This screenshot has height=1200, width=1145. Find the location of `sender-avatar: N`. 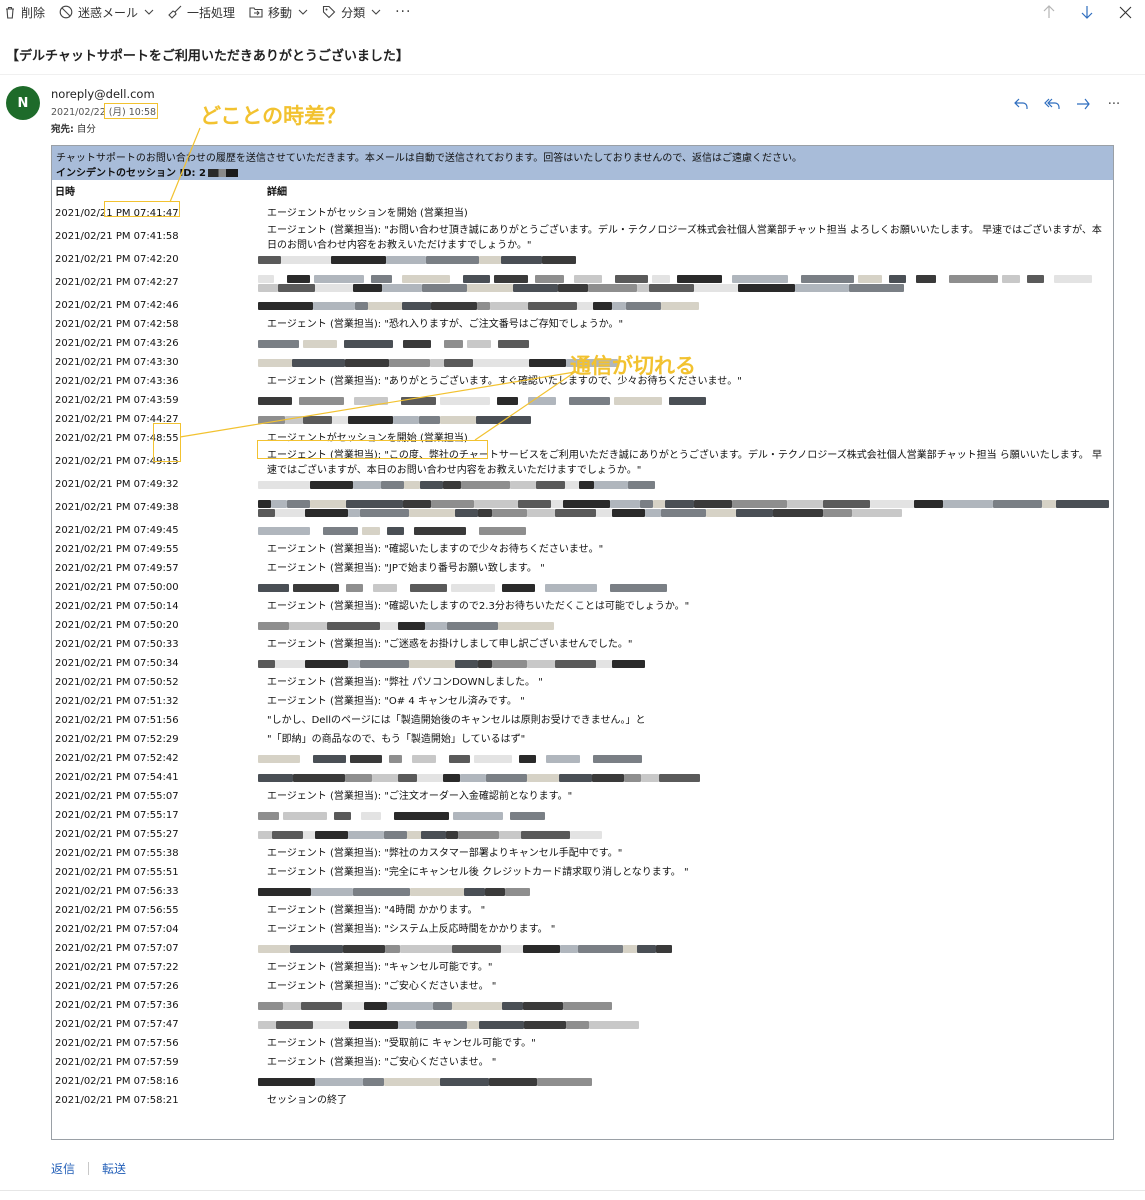

sender-avatar: N is located at coordinates (23, 103).